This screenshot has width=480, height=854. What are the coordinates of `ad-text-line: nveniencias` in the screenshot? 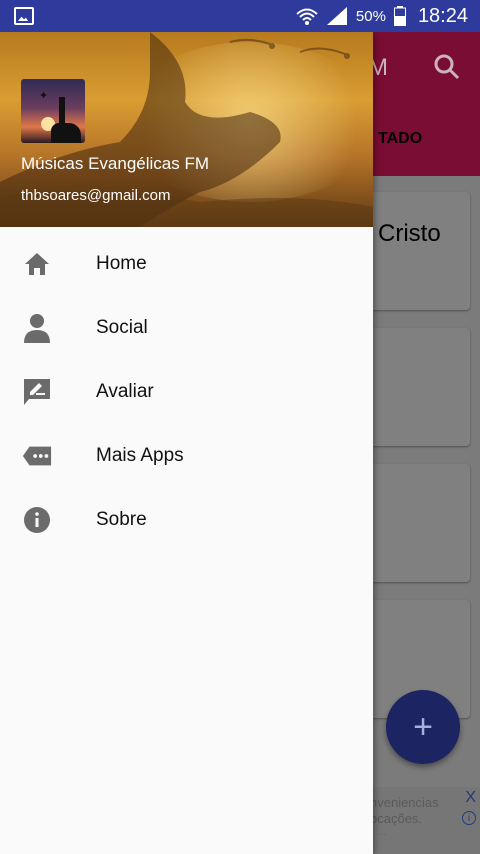 It's located at (404, 802).